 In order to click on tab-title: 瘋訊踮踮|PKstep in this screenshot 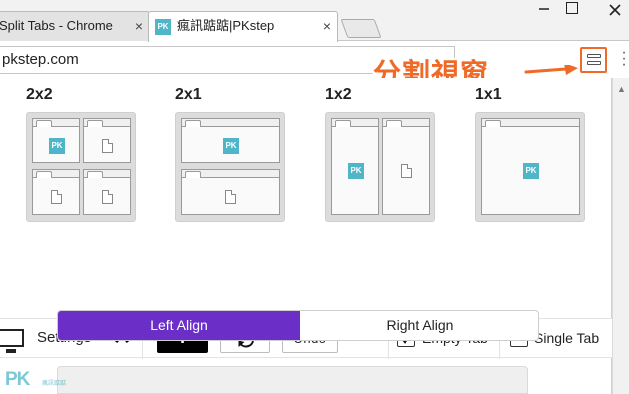, I will do `click(226, 25)`.